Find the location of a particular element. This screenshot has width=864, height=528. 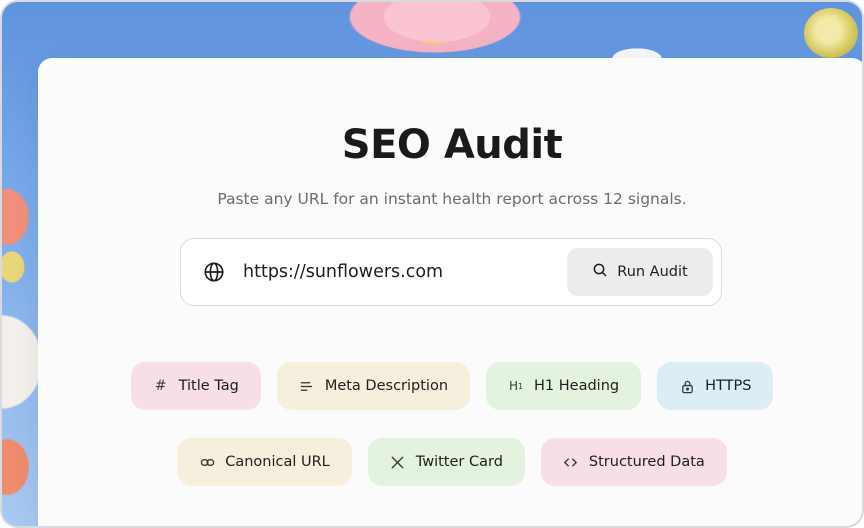

chip-label: Canonical URL is located at coordinates (277, 462).